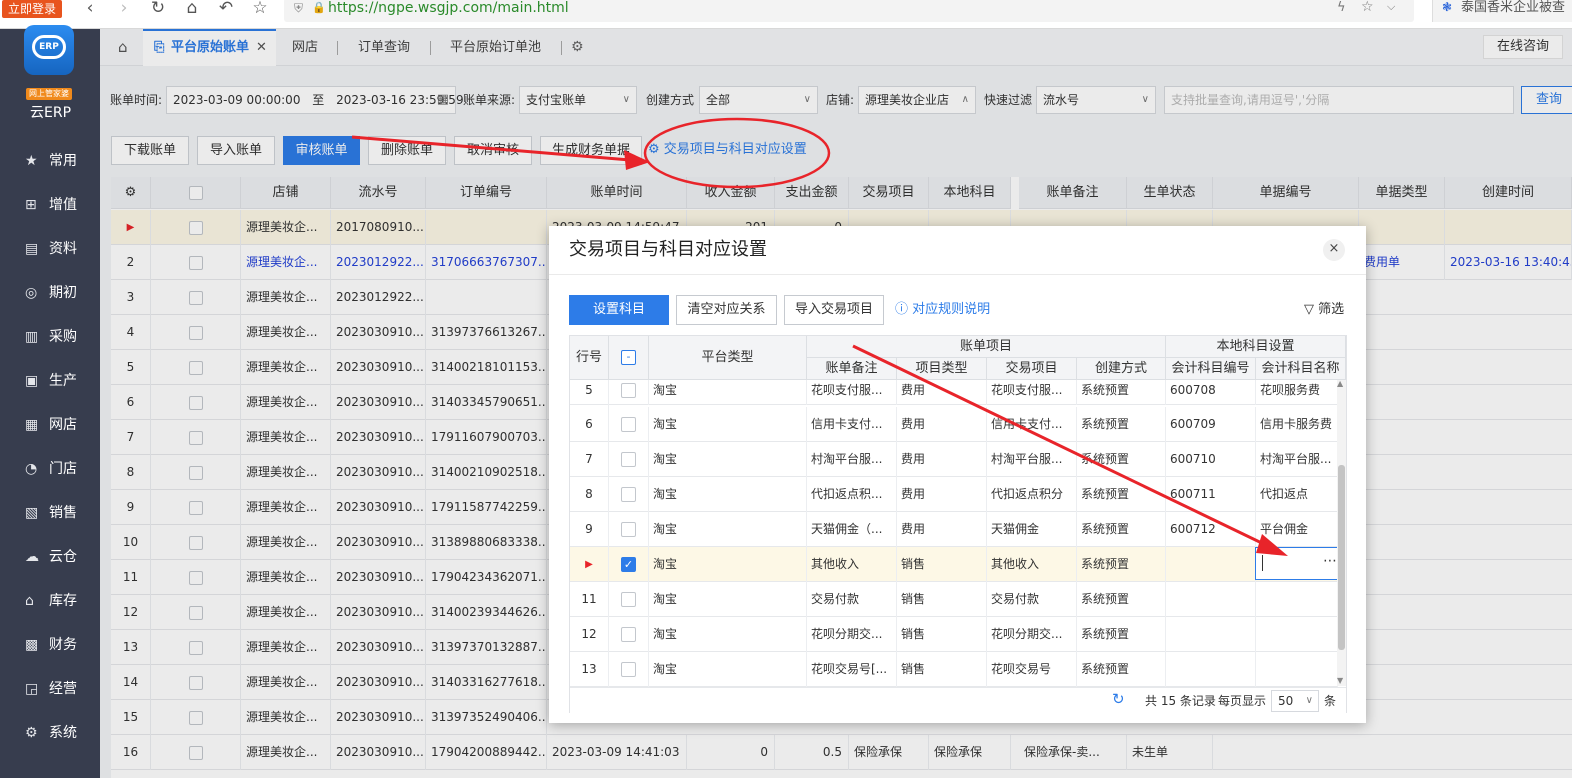 This screenshot has height=778, width=1572. Describe the element at coordinates (737, 153) in the screenshot. I see `annotation-circle` at that location.